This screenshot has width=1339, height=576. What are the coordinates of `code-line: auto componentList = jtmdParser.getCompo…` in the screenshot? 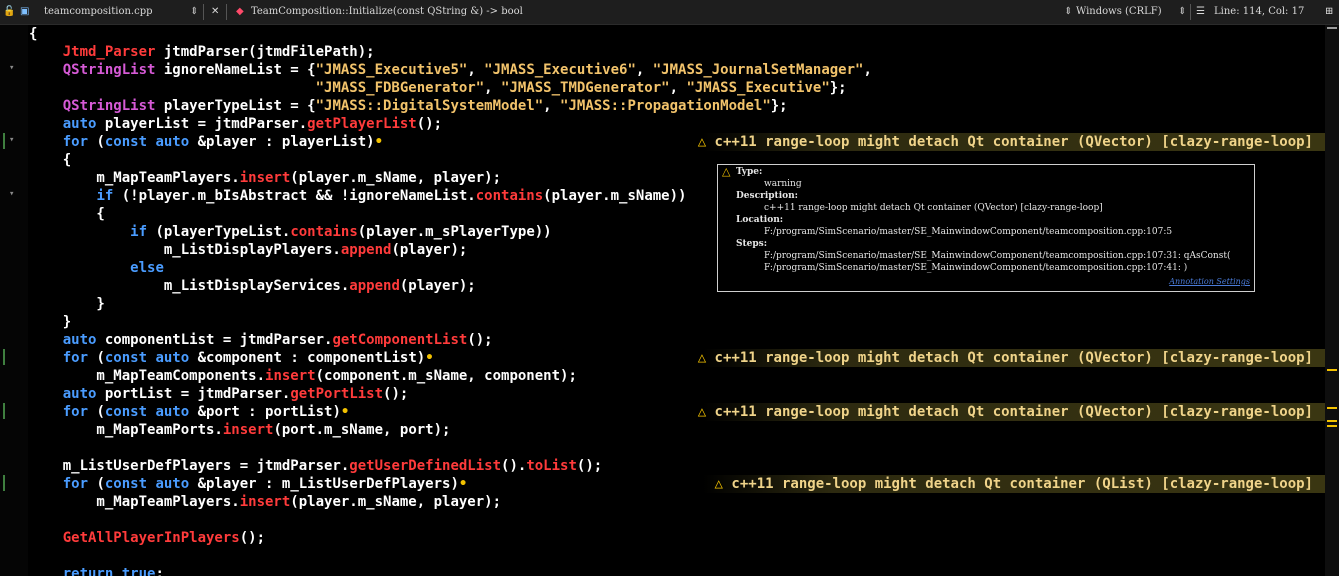 It's located at (677, 340).